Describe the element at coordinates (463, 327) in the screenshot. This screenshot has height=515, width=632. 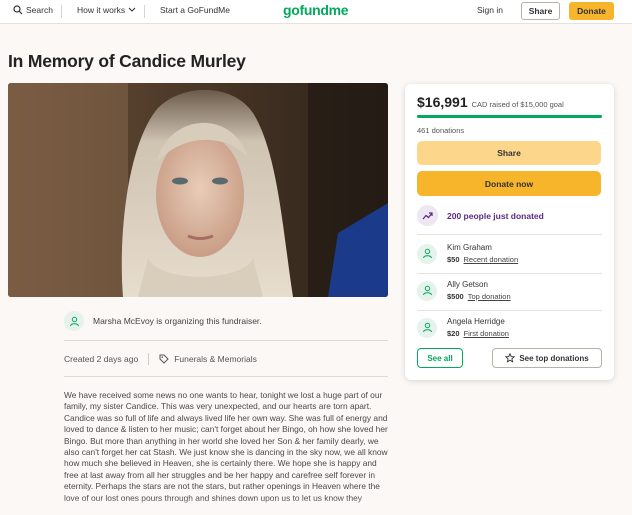
I see `donor-item: Angela Herridge $20 First donation` at that location.